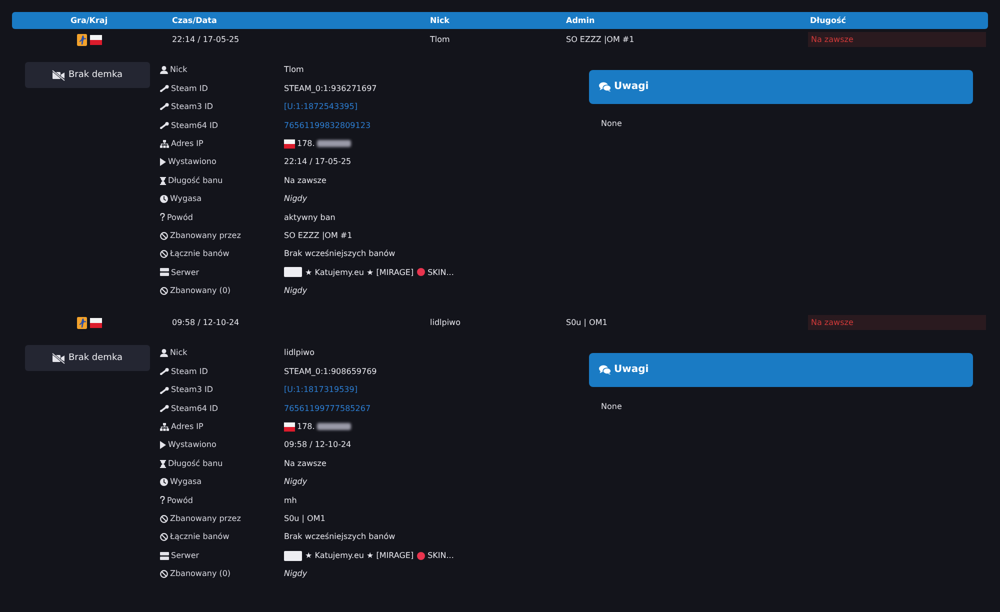 The height and width of the screenshot is (612, 1000). What do you see at coordinates (206, 322) in the screenshot?
I see `table-cell: 09:58 / 12-10-24` at bounding box center [206, 322].